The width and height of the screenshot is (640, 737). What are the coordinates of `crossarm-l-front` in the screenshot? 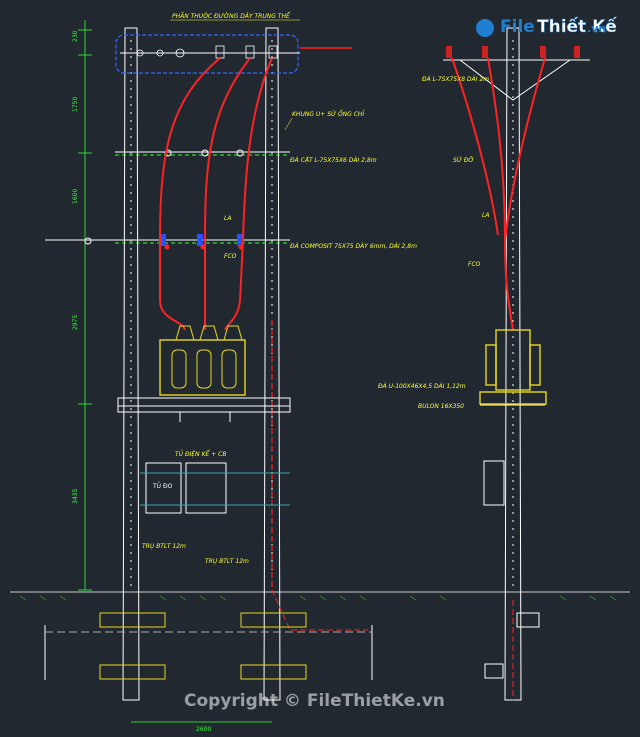 It's located at (202, 153).